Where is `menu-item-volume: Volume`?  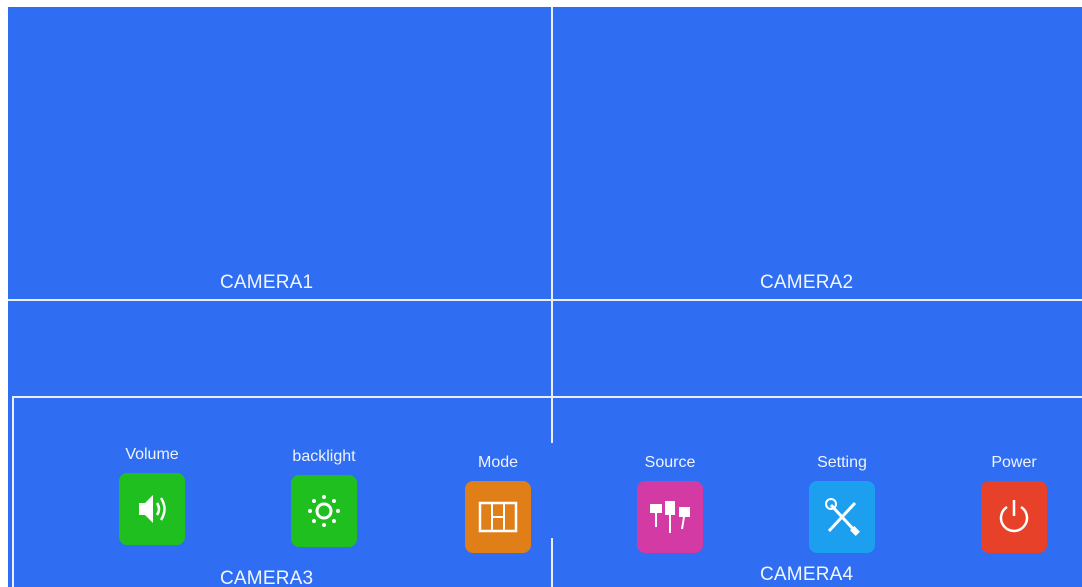
menu-item-volume: Volume is located at coordinates (152, 495).